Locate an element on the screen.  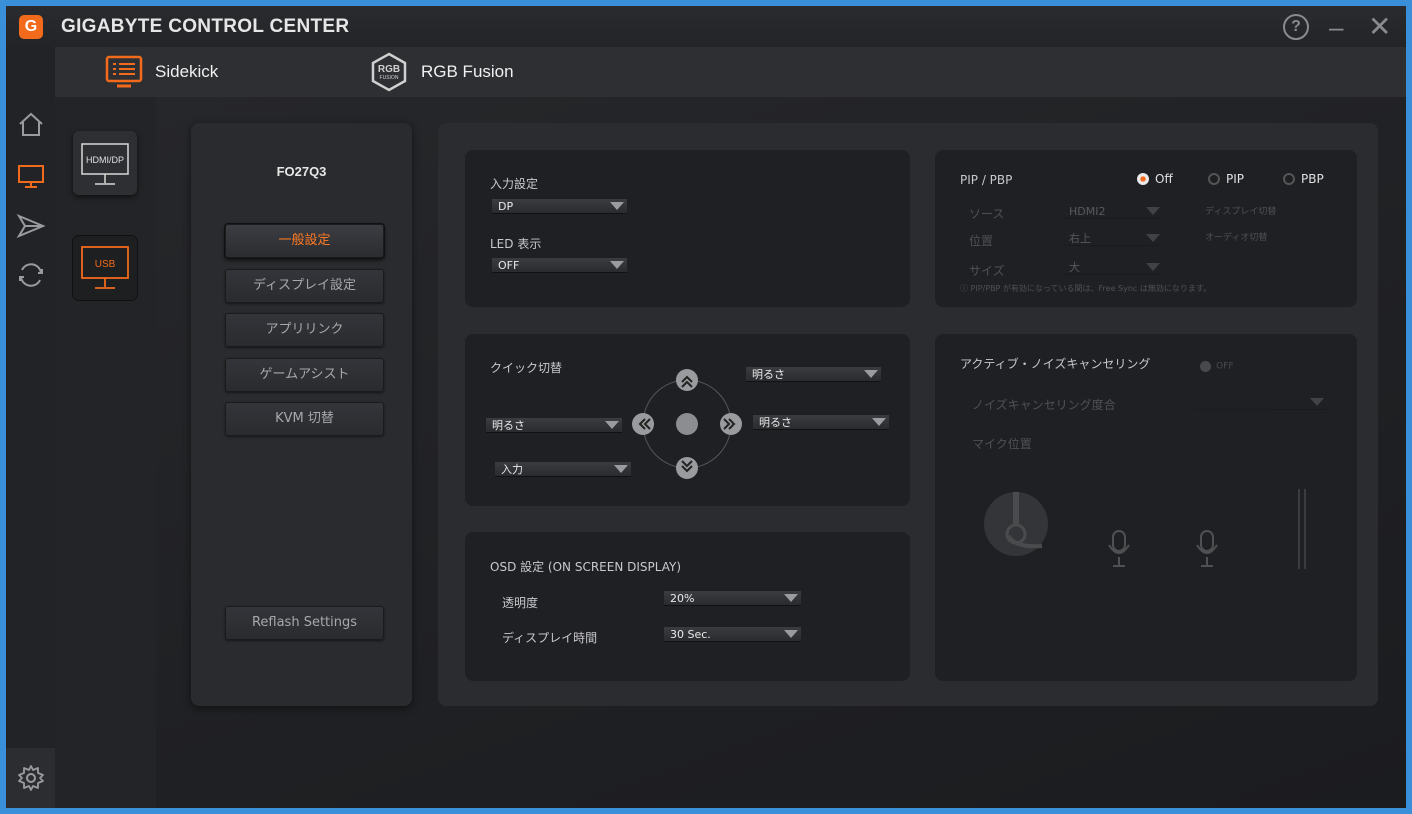
input-setting-select: DP is located at coordinates (559, 206).